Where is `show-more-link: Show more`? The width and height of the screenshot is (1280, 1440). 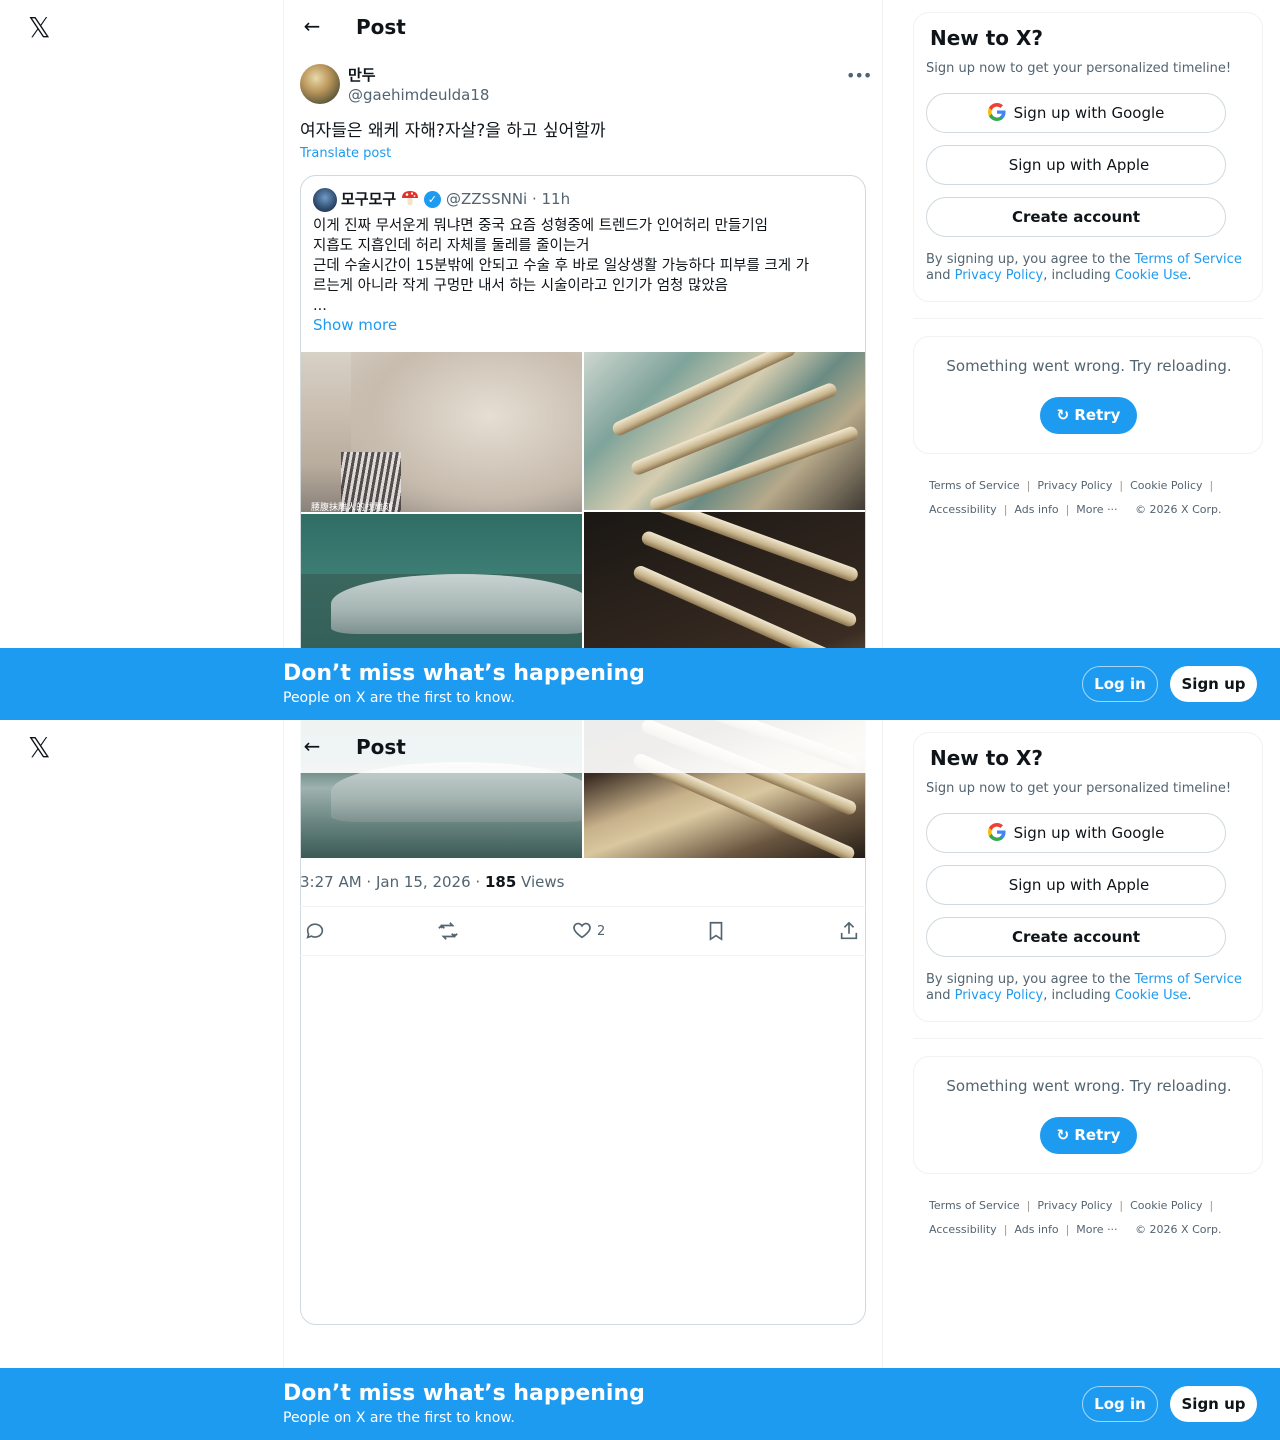 show-more-link: Show more is located at coordinates (355, 325).